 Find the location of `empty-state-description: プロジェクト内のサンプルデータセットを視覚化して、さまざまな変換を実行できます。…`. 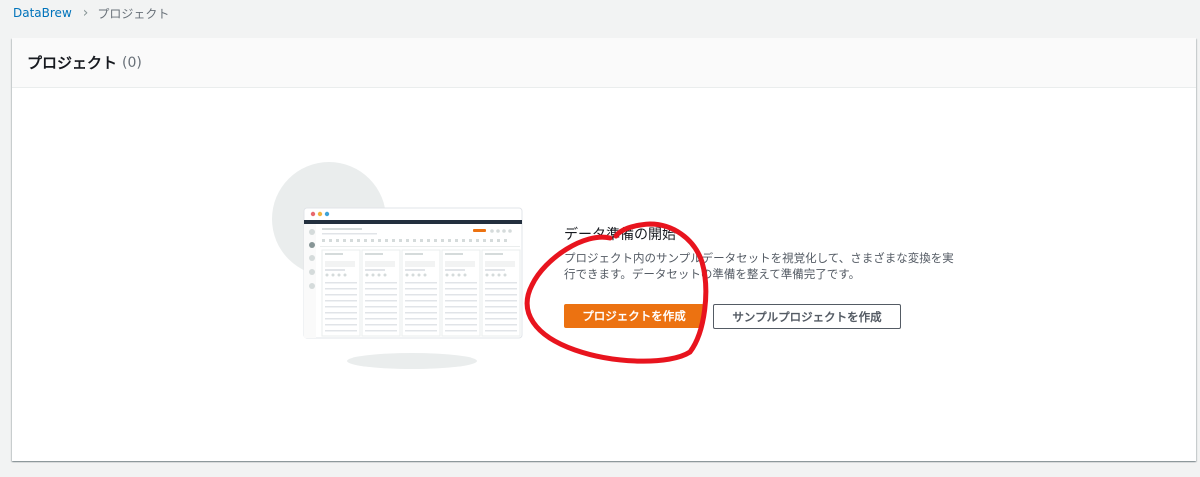

empty-state-description: プロジェクト内のサンプルデータセットを視覚化して、さまざまな変換を実行できます。… is located at coordinates (759, 266).